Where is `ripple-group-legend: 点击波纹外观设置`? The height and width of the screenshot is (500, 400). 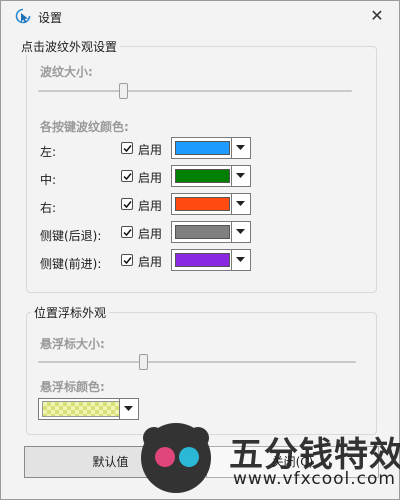
ripple-group-legend: 点击波纹外观设置 is located at coordinates (69, 46).